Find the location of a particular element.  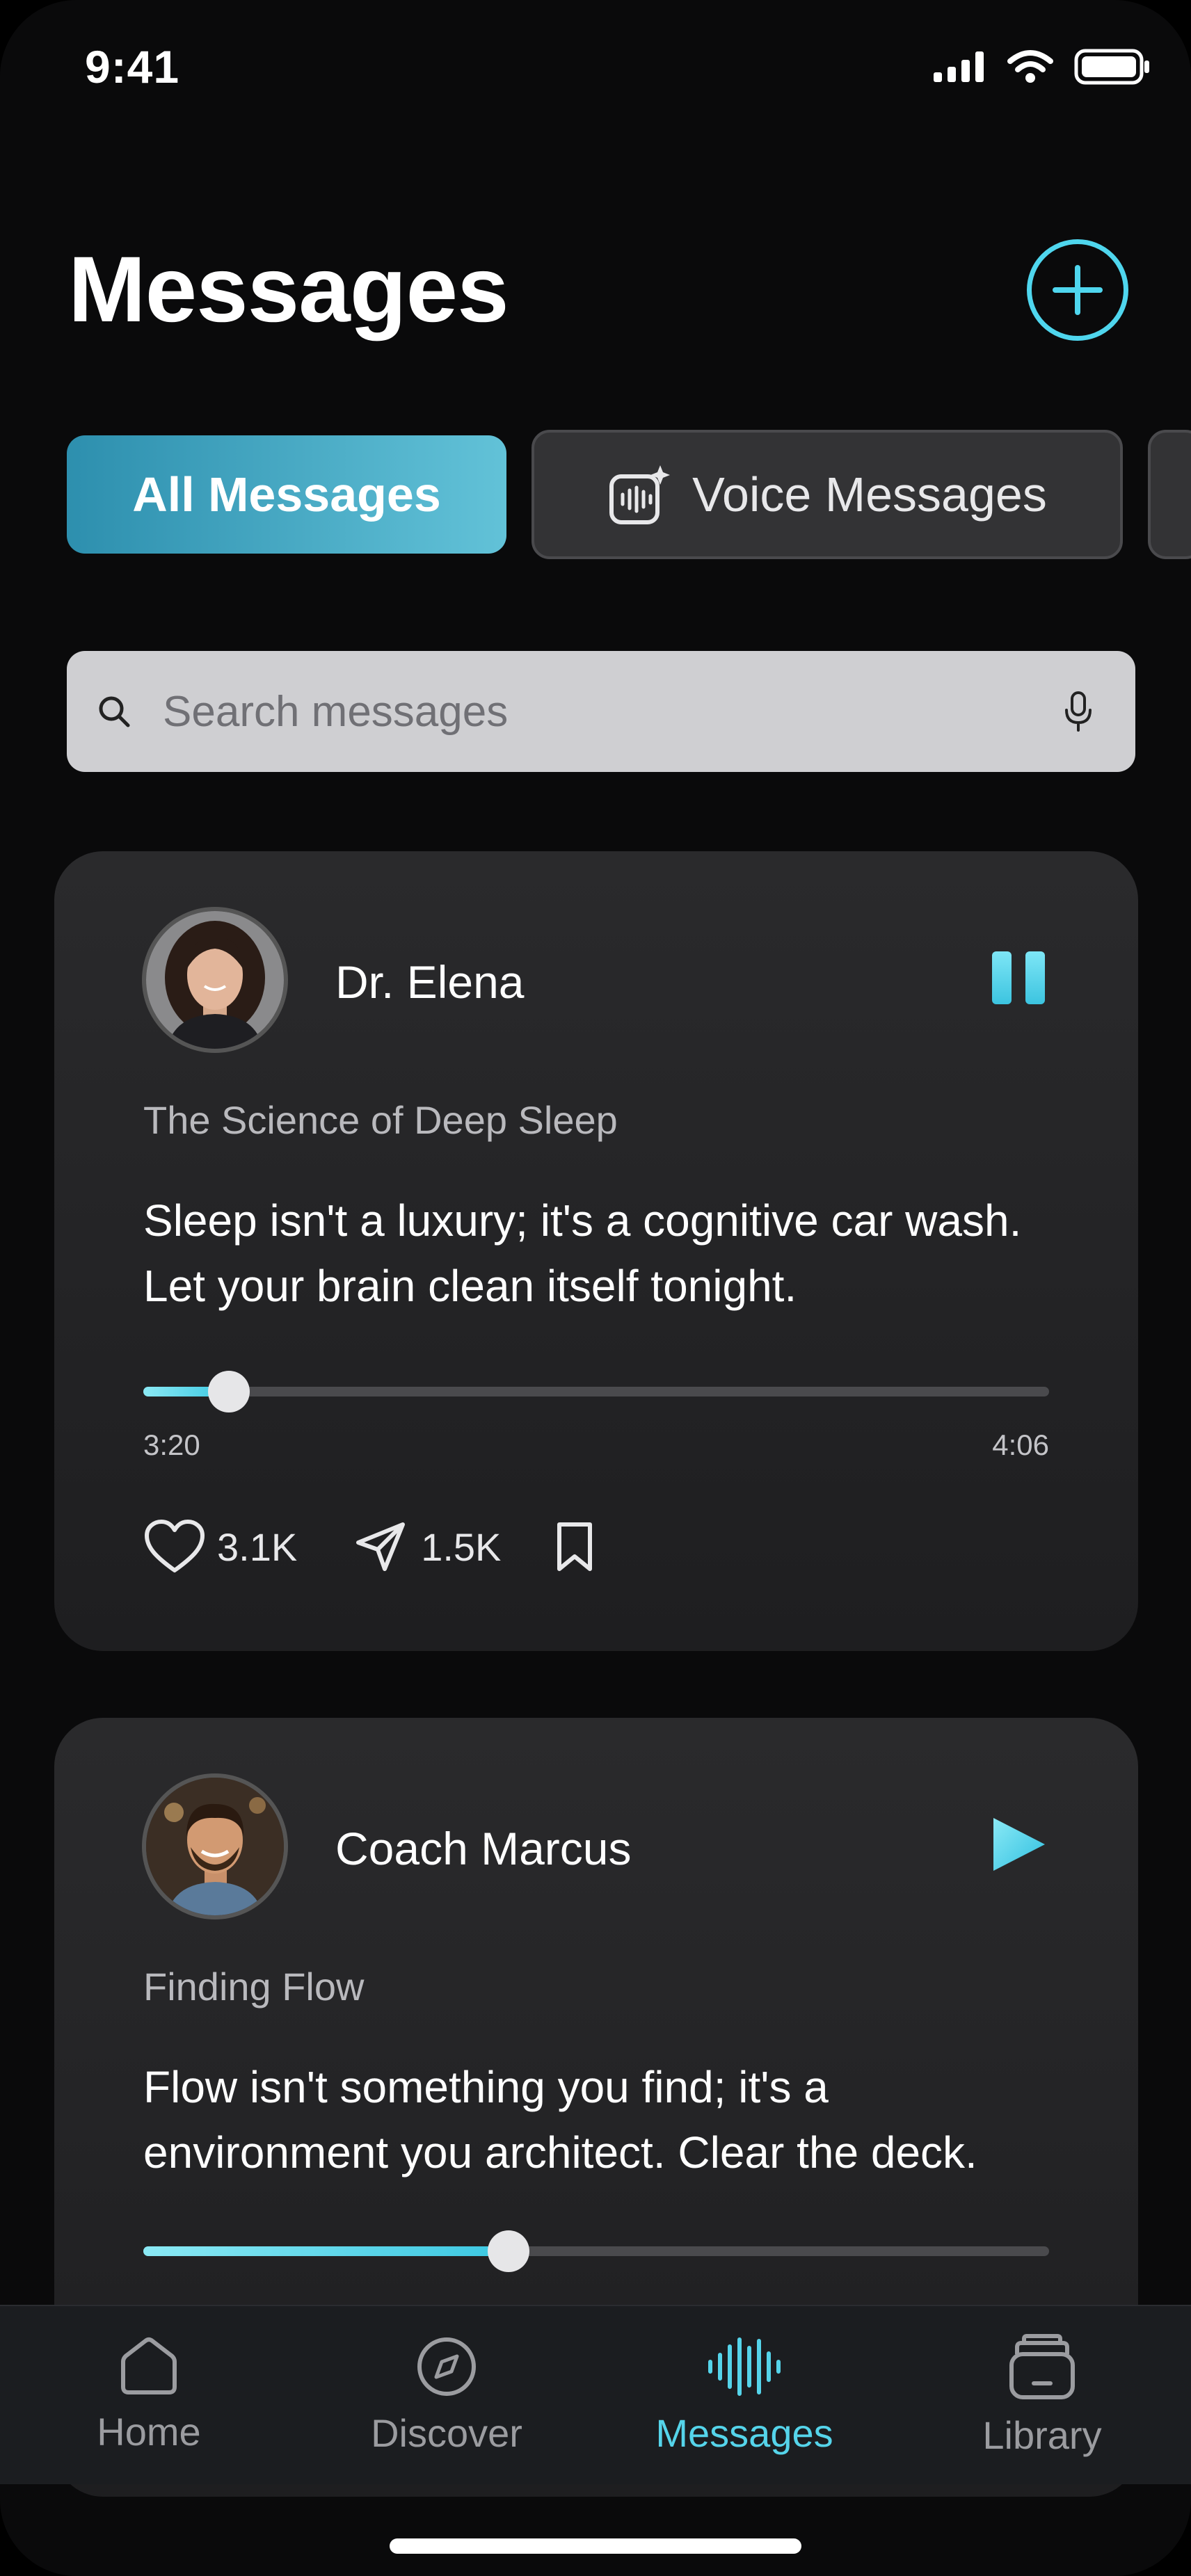

author-name: Dr. Elena is located at coordinates (430, 982).